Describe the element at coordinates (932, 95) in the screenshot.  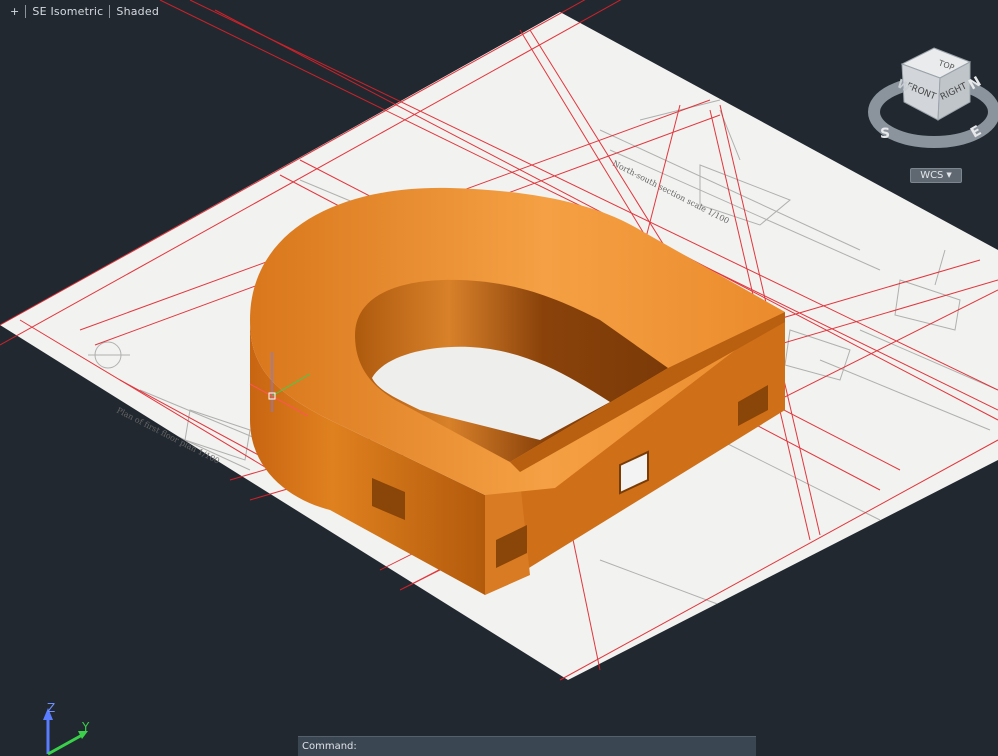
I see `viewcube: TOP FRONT RIGHT N S E W` at that location.